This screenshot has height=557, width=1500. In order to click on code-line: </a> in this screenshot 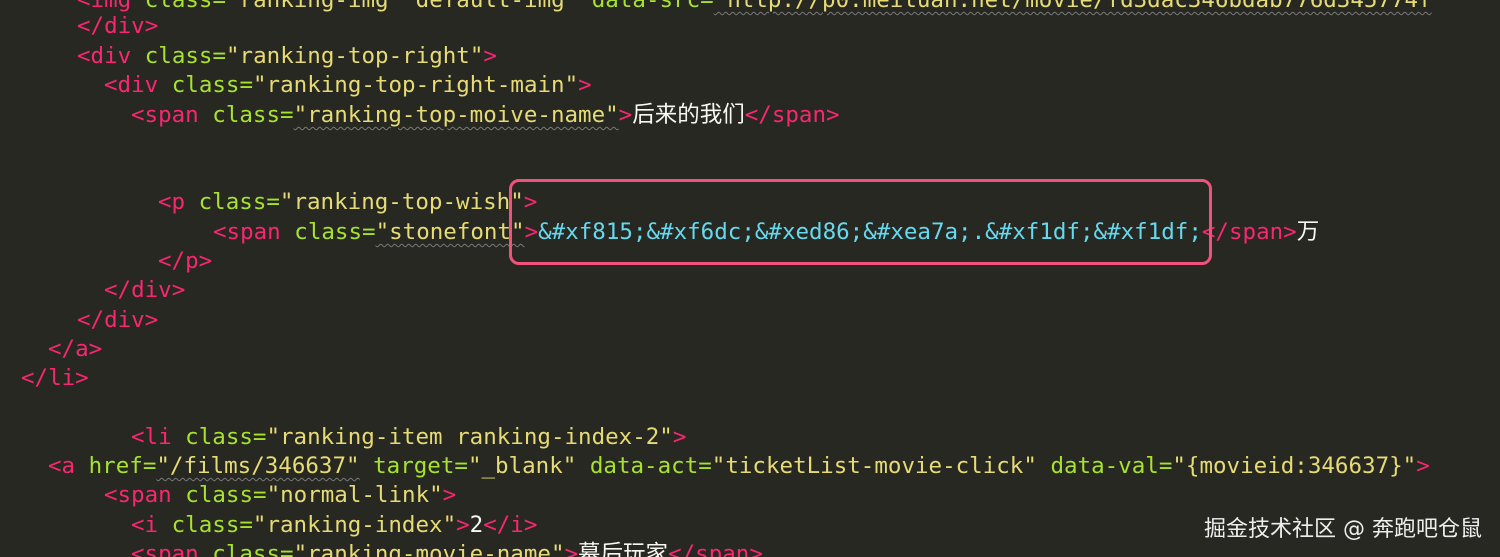, I will do `click(75, 350)`.